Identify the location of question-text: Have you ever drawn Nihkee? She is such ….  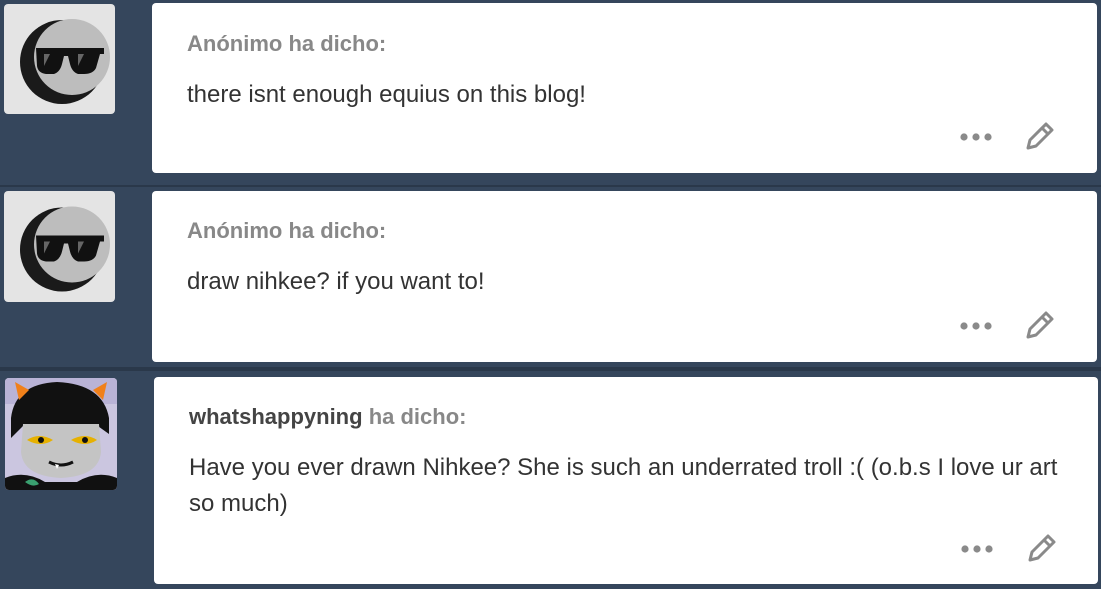
(623, 485).